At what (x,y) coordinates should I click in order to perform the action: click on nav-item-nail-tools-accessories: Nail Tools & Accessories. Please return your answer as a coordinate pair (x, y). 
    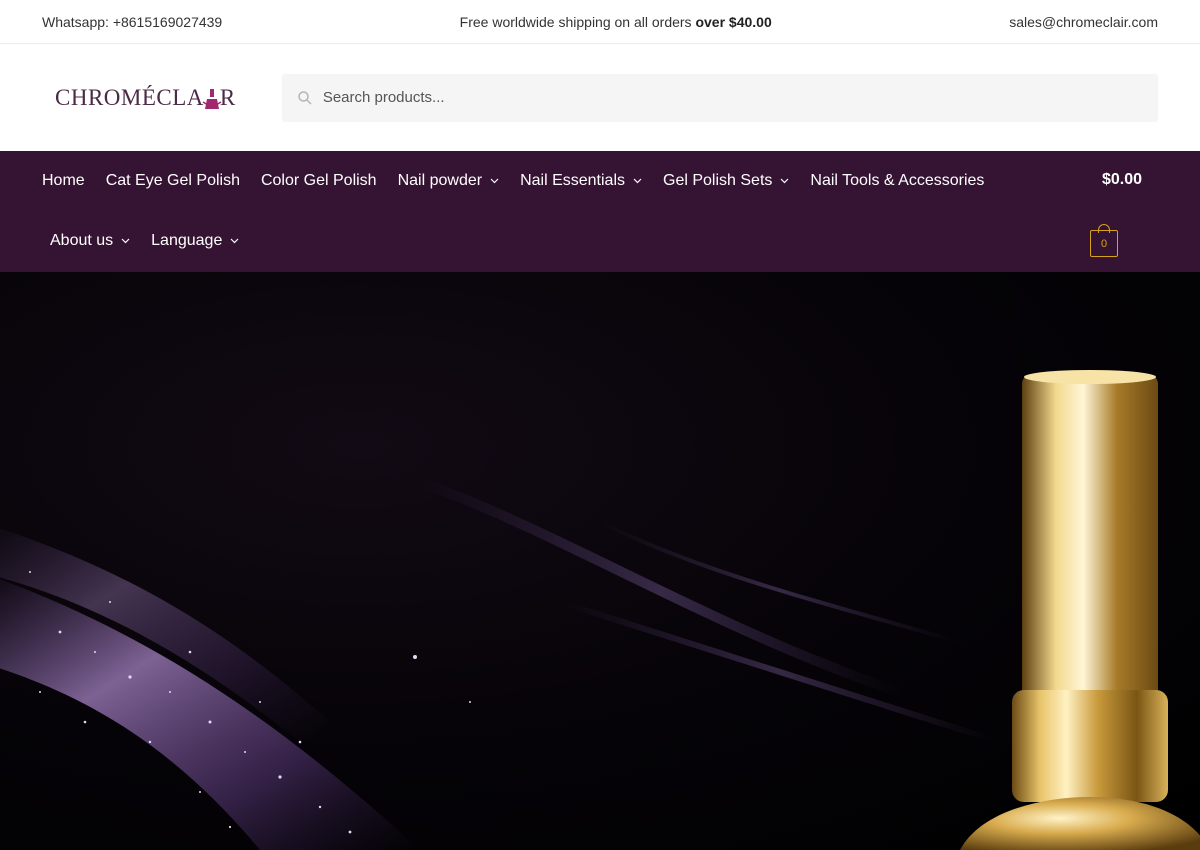
    Looking at the image, I should click on (897, 181).